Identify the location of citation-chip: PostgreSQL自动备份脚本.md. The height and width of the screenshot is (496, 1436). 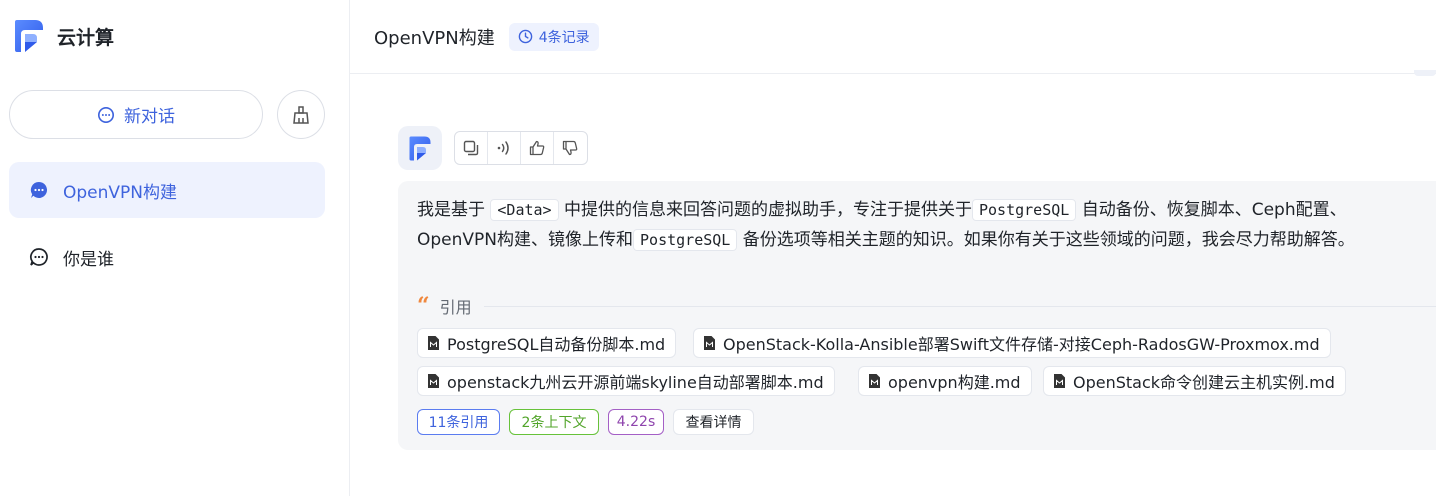
(547, 343).